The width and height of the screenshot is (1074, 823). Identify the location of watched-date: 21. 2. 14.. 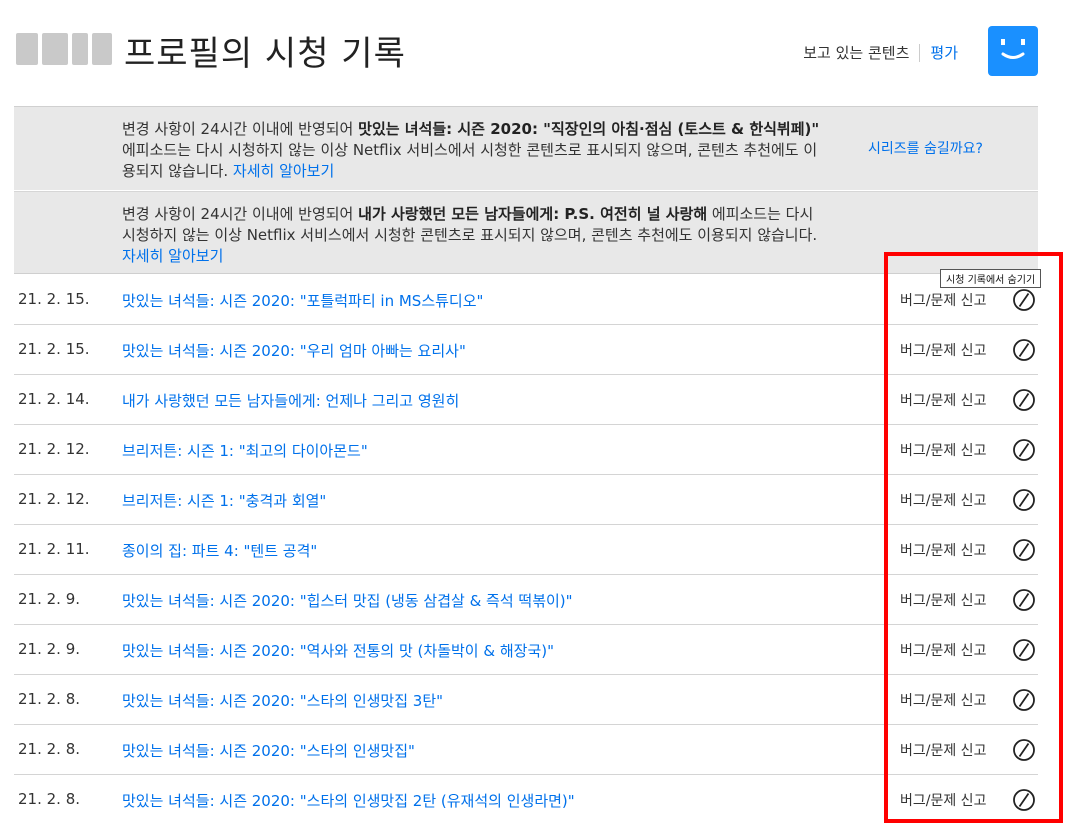
(54, 399).